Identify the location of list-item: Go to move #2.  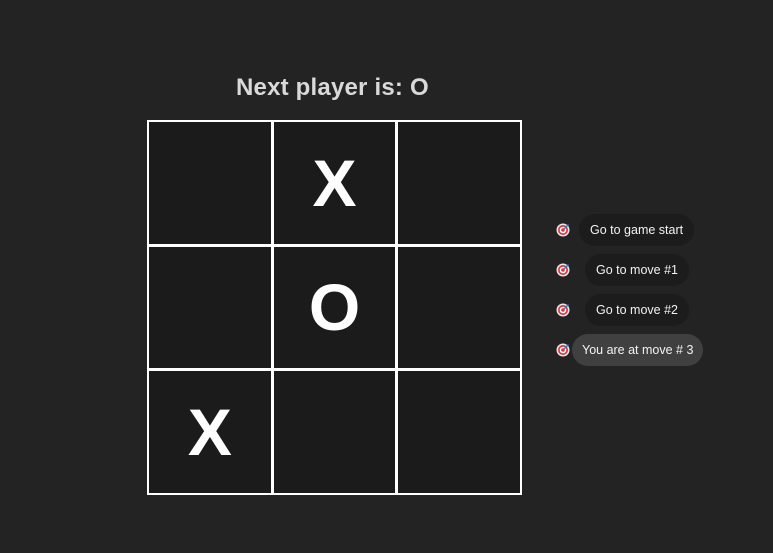
(629, 310).